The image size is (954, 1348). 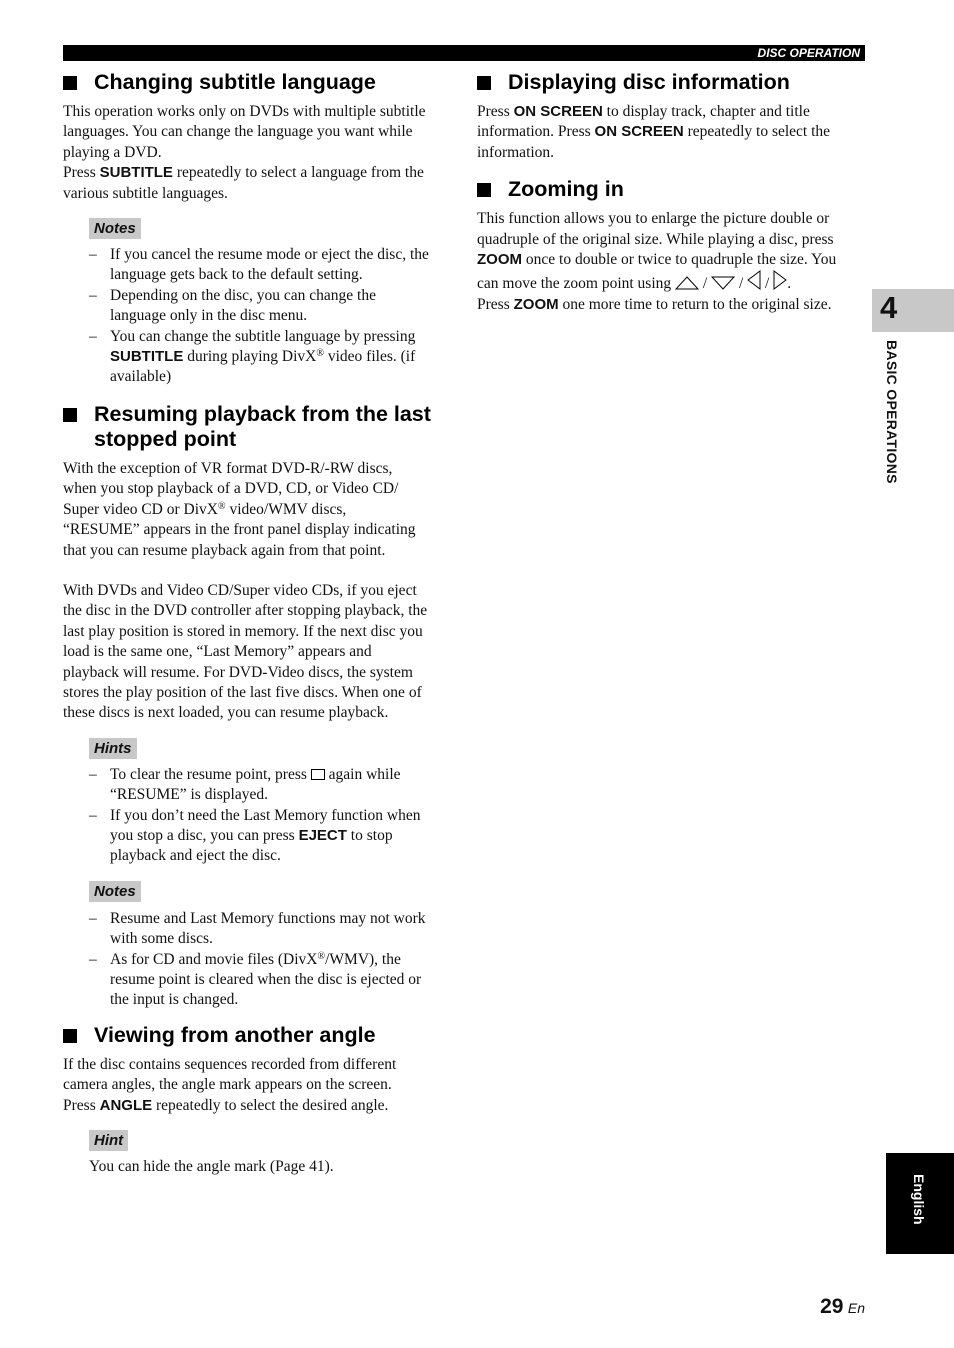 What do you see at coordinates (808, 53) in the screenshot?
I see `section-header-title: DISC OPERATION` at bounding box center [808, 53].